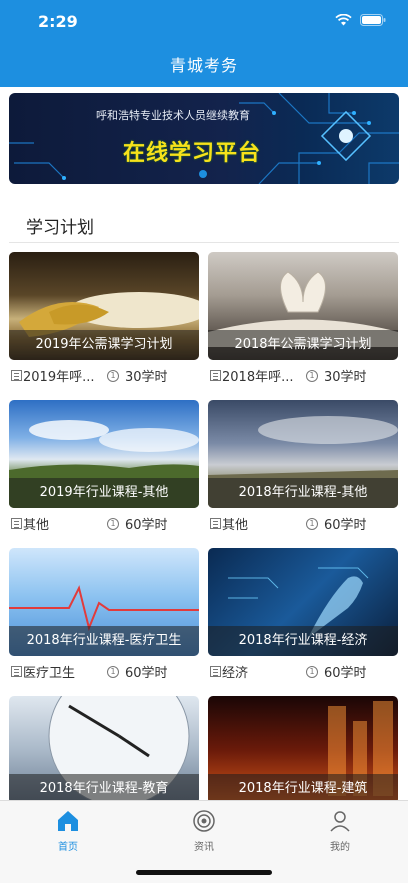 This screenshot has height=883, width=408. Describe the element at coordinates (204, 22) in the screenshot. I see `status-bar: 2:29` at that location.